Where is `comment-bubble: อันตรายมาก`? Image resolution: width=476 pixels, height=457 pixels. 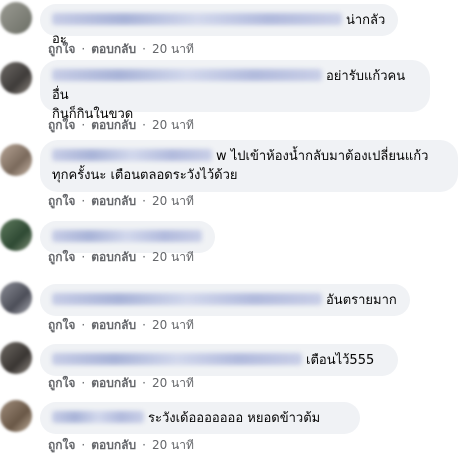 comment-bubble: อันตรายมาก is located at coordinates (225, 300).